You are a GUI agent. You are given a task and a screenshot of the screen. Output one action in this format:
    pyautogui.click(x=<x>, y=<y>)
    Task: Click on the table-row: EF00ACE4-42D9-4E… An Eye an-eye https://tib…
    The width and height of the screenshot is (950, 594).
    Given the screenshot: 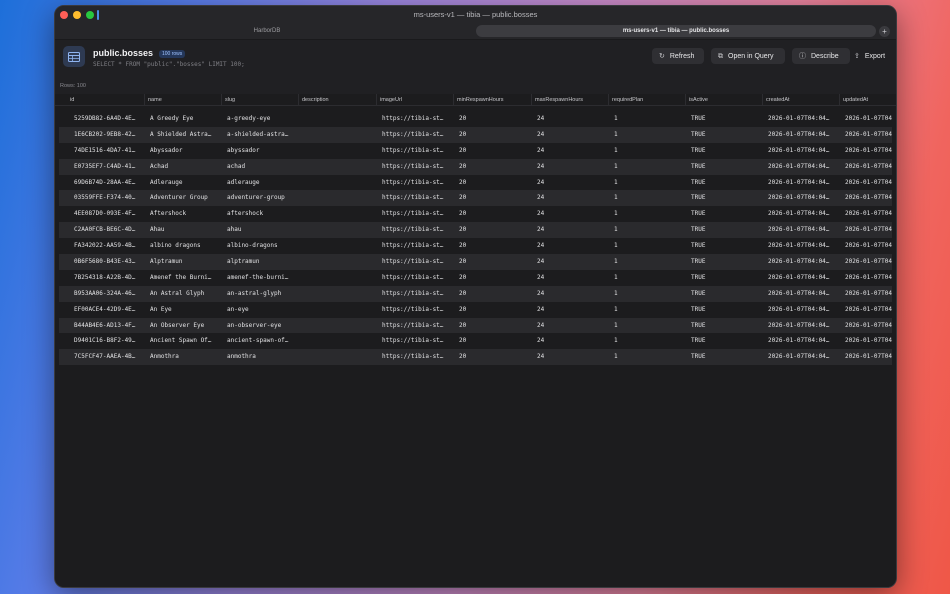 What is the action you would take?
    pyautogui.click(x=475, y=310)
    